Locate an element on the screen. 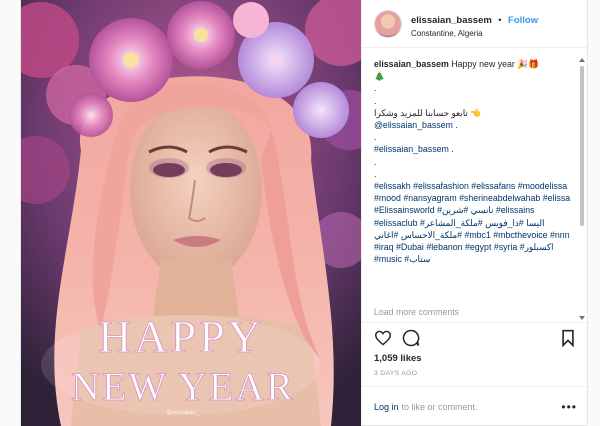  scrollbar is located at coordinates (582, 189).